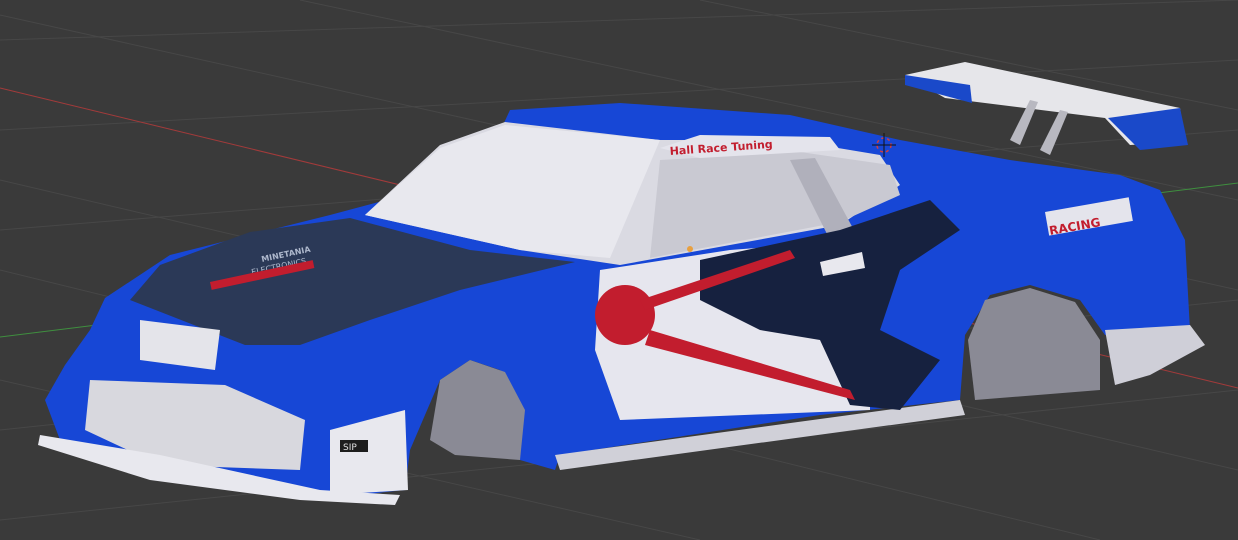 This screenshot has height=540, width=1238. What do you see at coordinates (1054, 132) in the screenshot?
I see `wing-strut` at bounding box center [1054, 132].